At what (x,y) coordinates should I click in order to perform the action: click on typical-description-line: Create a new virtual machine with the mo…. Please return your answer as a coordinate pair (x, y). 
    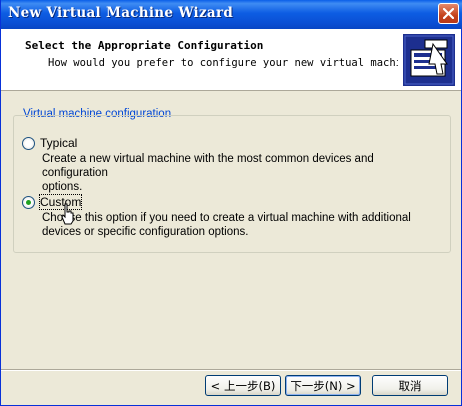
    Looking at the image, I should click on (208, 166).